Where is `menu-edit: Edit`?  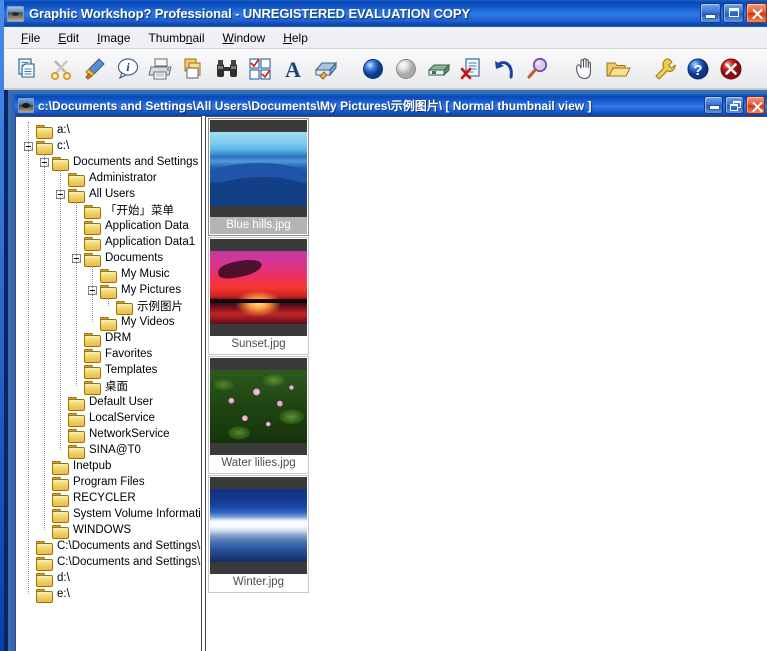 menu-edit: Edit is located at coordinates (68, 38).